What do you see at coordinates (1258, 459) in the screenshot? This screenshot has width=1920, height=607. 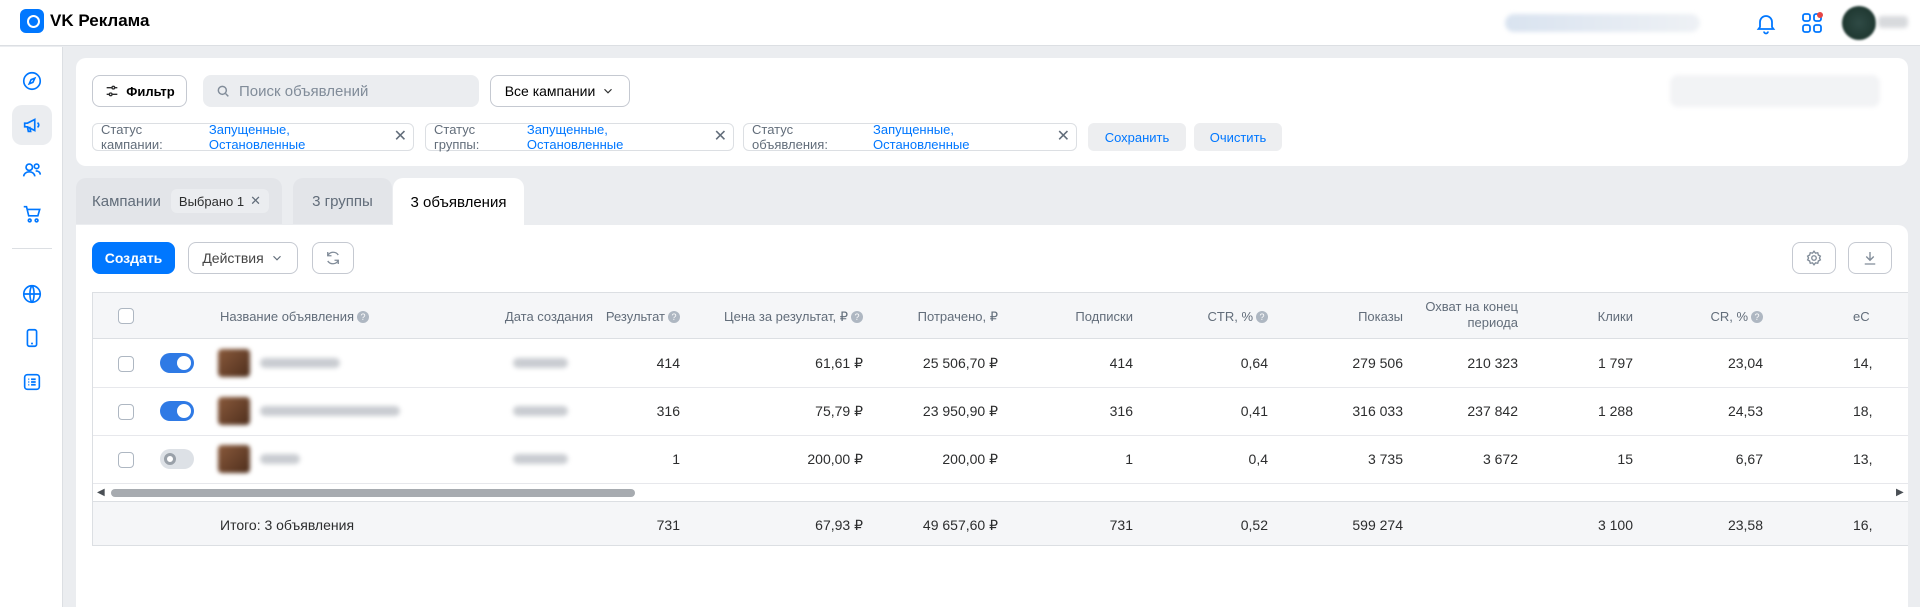 I see `cell-ctr: 0,4` at bounding box center [1258, 459].